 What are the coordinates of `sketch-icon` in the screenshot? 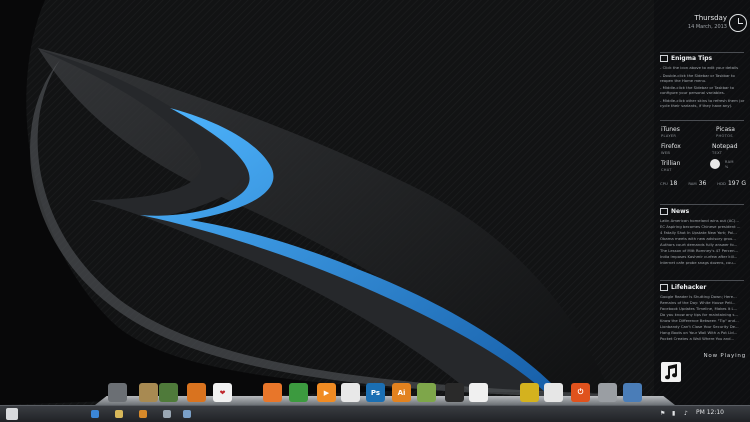 It's located at (454, 392).